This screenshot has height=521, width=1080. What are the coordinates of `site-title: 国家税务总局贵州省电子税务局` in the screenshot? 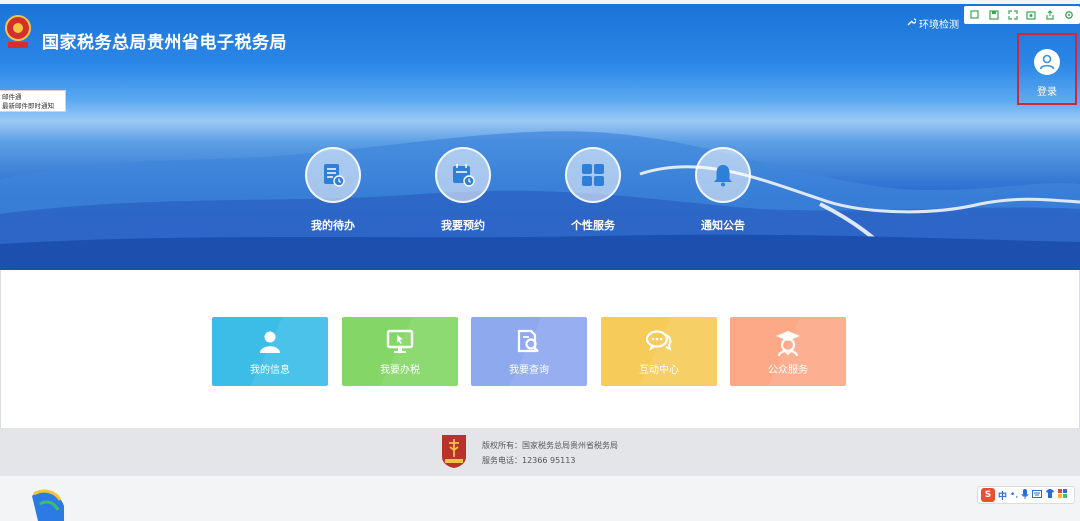 It's located at (164, 43).